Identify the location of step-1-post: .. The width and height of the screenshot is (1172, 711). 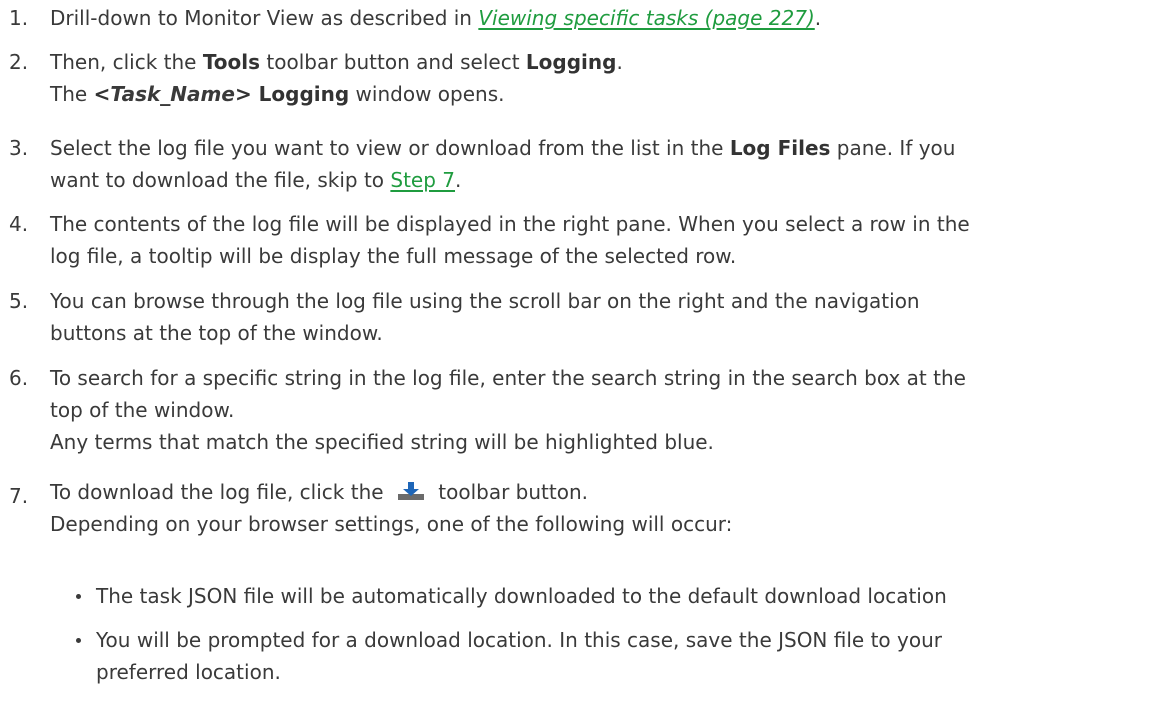
(818, 18).